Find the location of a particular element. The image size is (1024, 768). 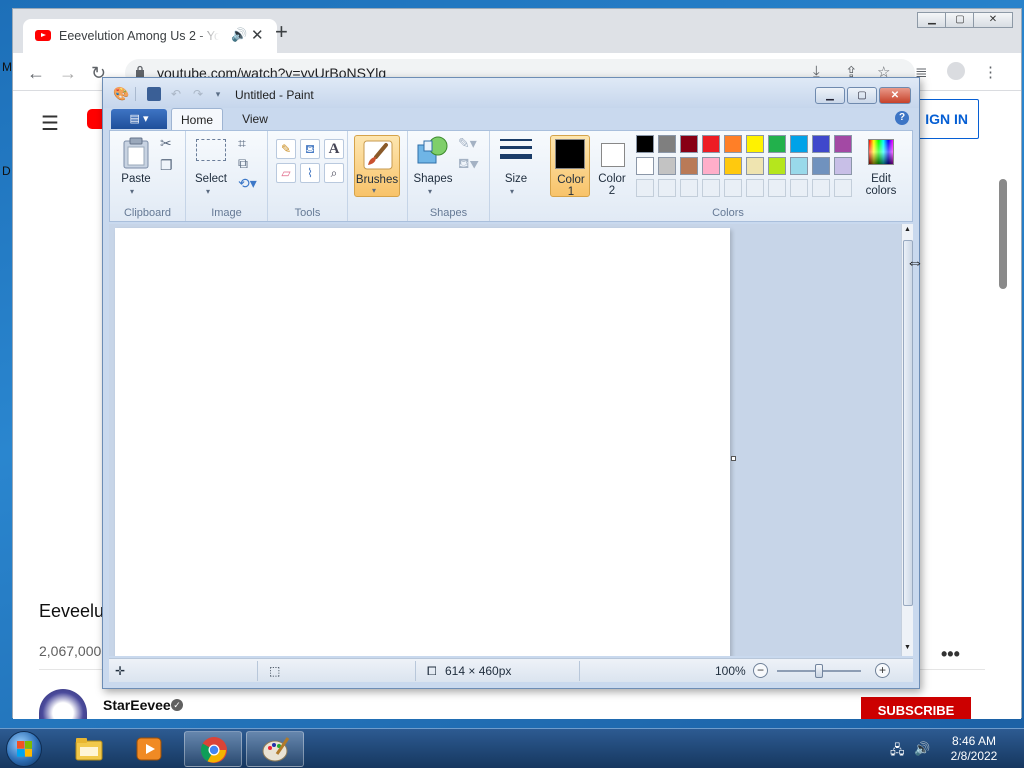

copy-icon: ❐ is located at coordinates (166, 165).